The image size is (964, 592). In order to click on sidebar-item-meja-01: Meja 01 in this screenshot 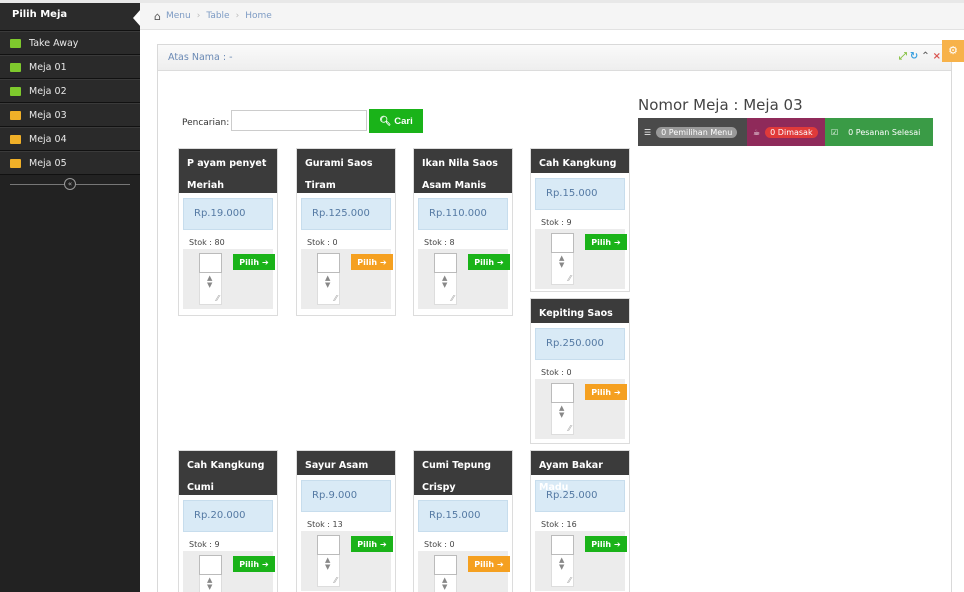, I will do `click(70, 67)`.